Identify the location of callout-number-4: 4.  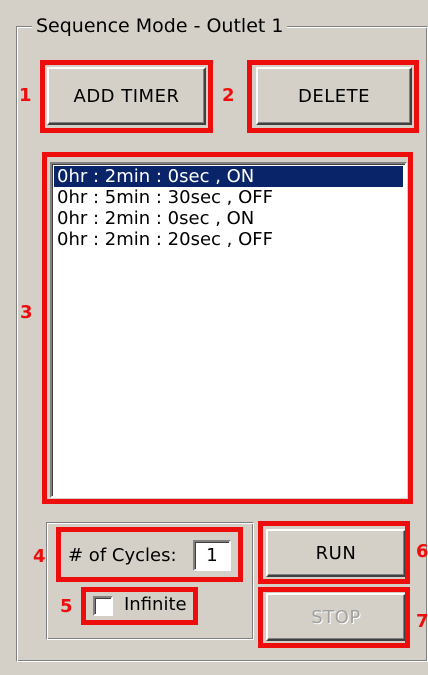
(39, 556).